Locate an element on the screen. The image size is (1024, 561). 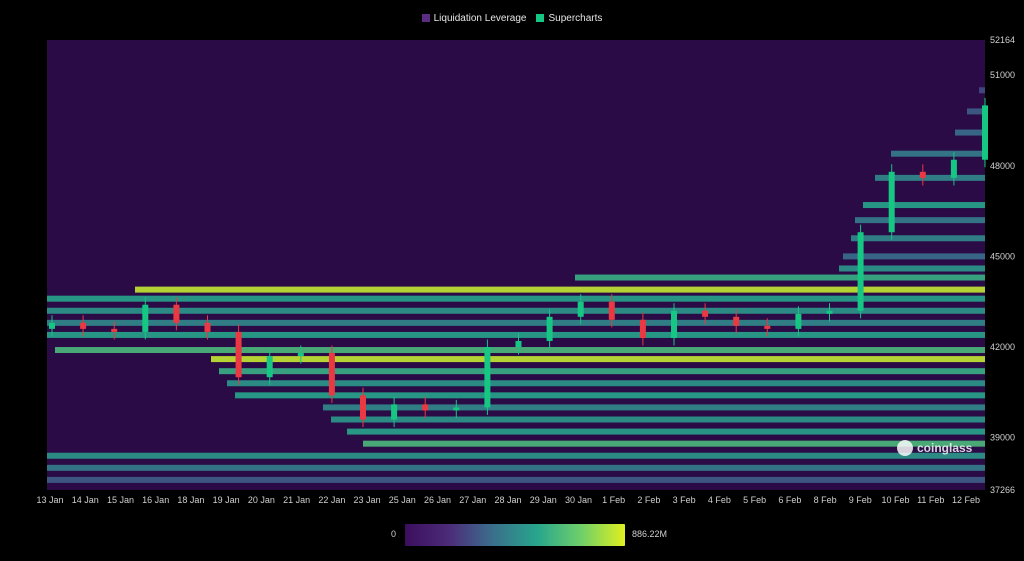
x-tick-label: 12 Feb is located at coordinates (966, 500).